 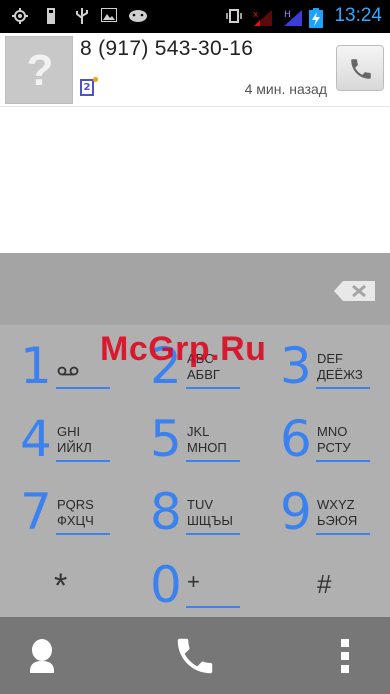 I want to click on key-letters-latin: TUV, so click(x=200, y=504).